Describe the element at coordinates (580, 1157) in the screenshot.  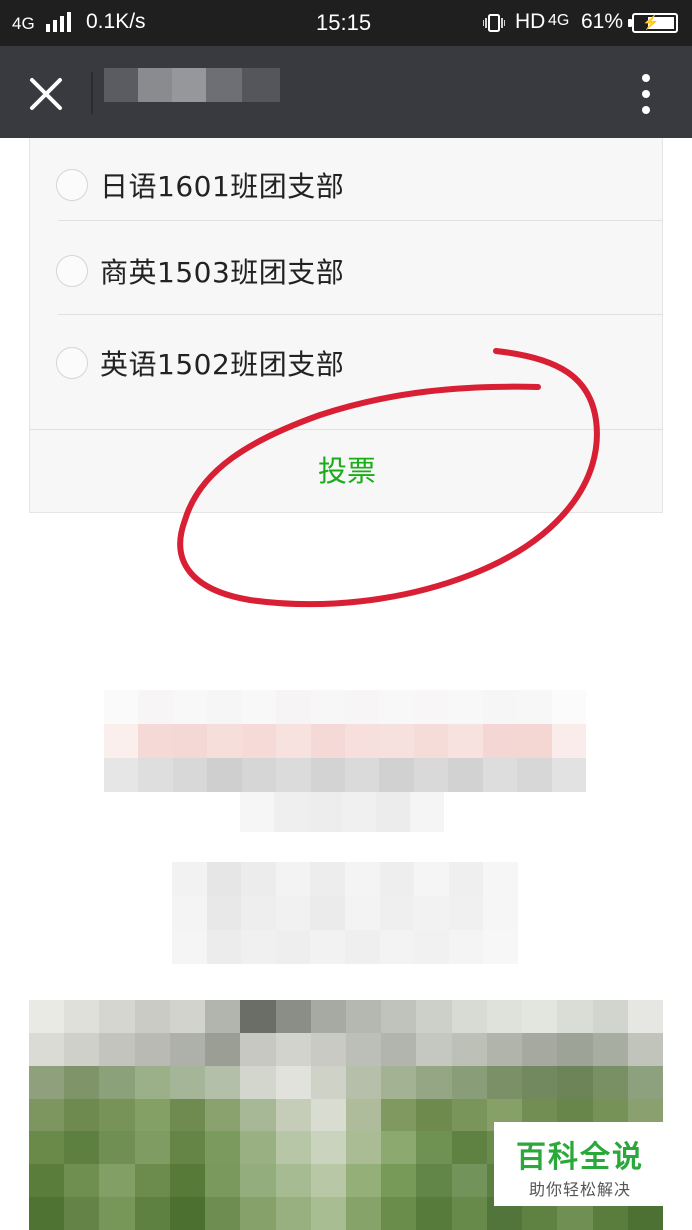
I see `watermark-title: 百科全说` at that location.